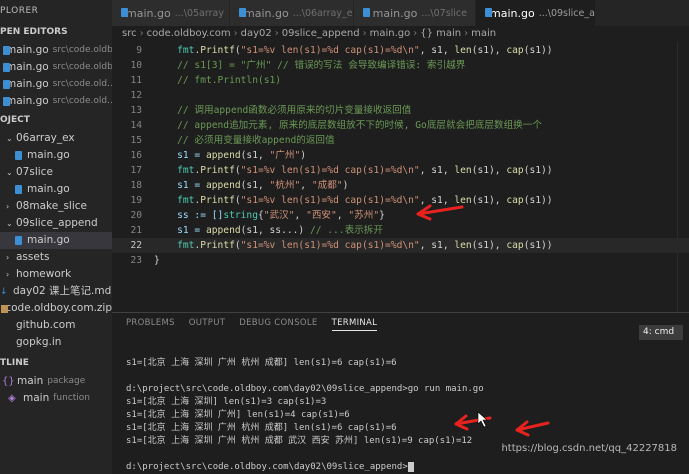 The image size is (689, 474). Describe the element at coordinates (150, 324) in the screenshot. I see `panel-tab: PROBLEMS` at that location.